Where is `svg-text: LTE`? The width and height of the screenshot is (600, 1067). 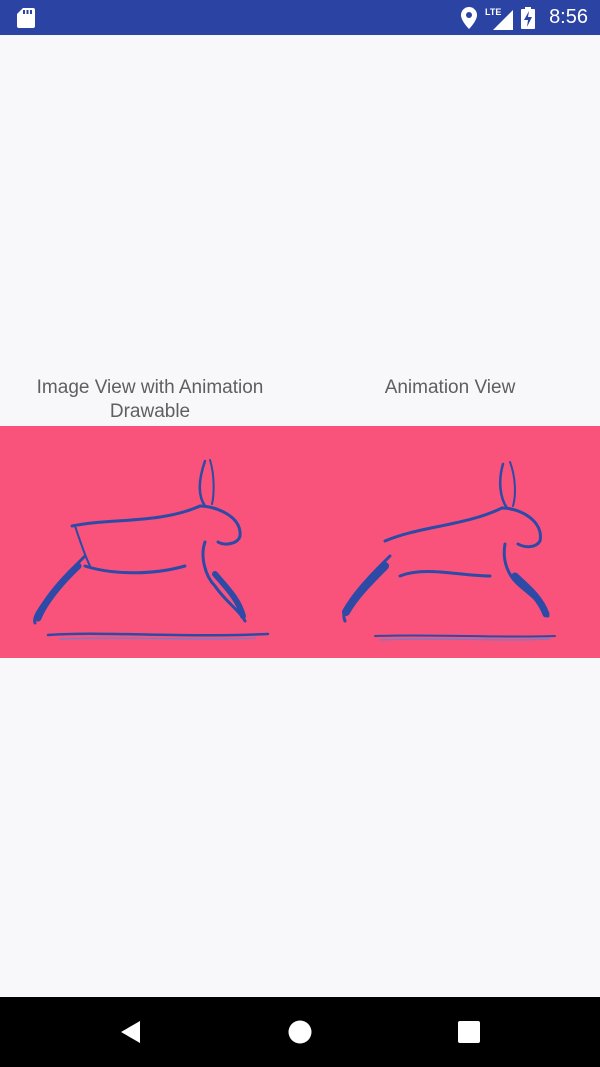
svg-text: LTE is located at coordinates (493, 12).